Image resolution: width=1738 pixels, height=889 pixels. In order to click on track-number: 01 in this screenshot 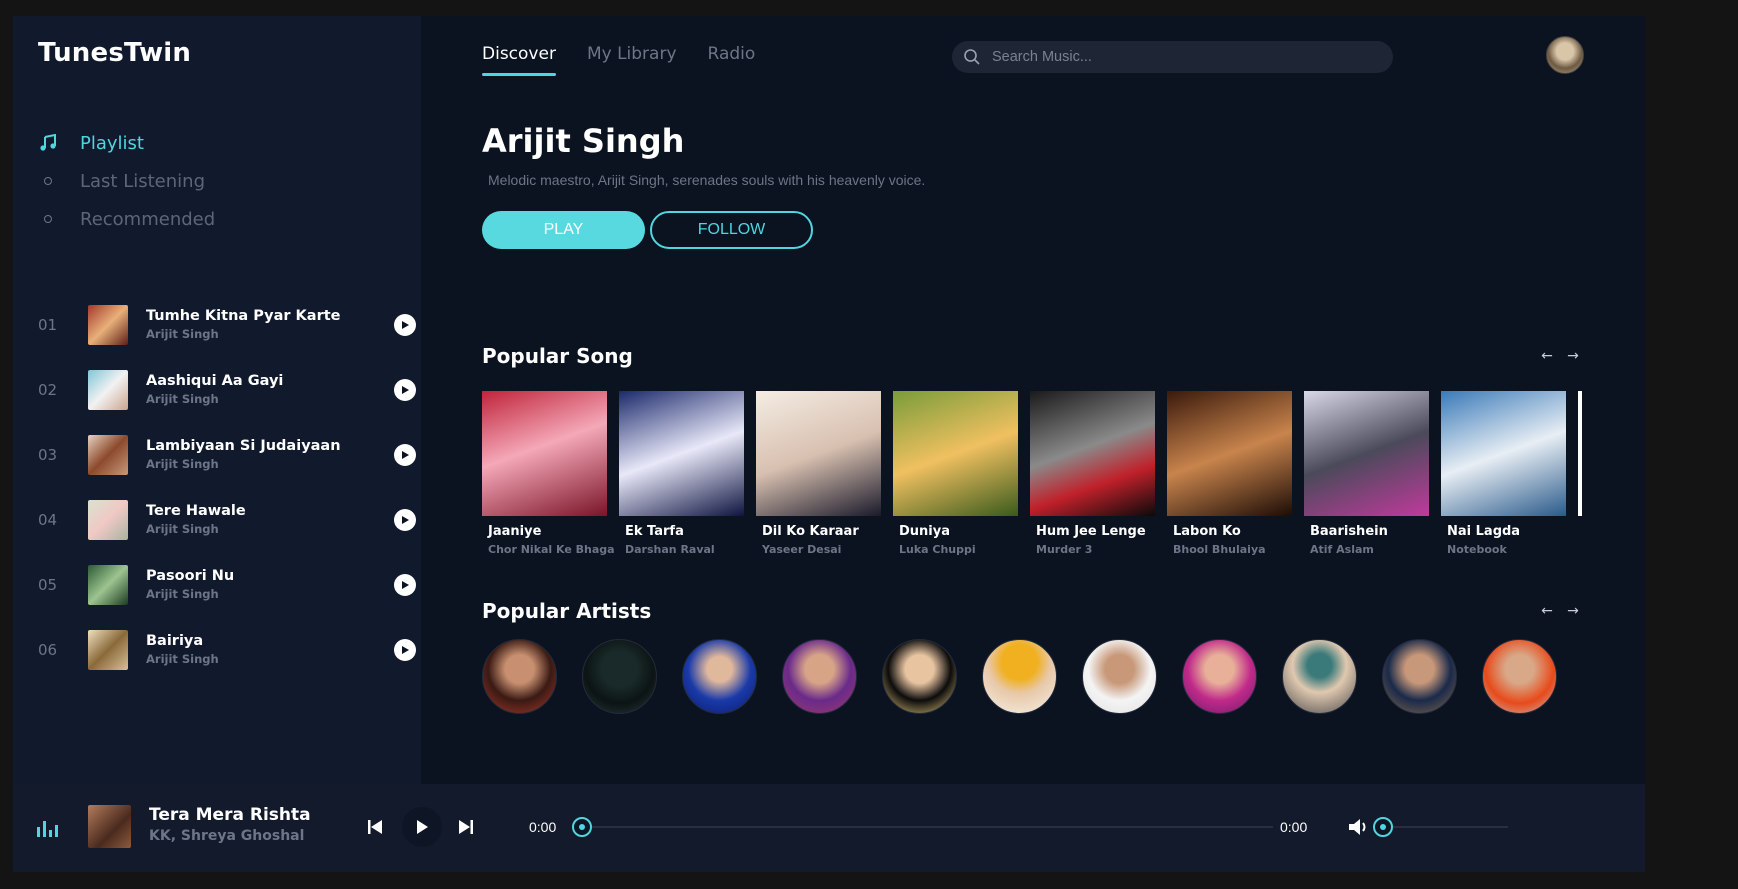, I will do `click(48, 324)`.